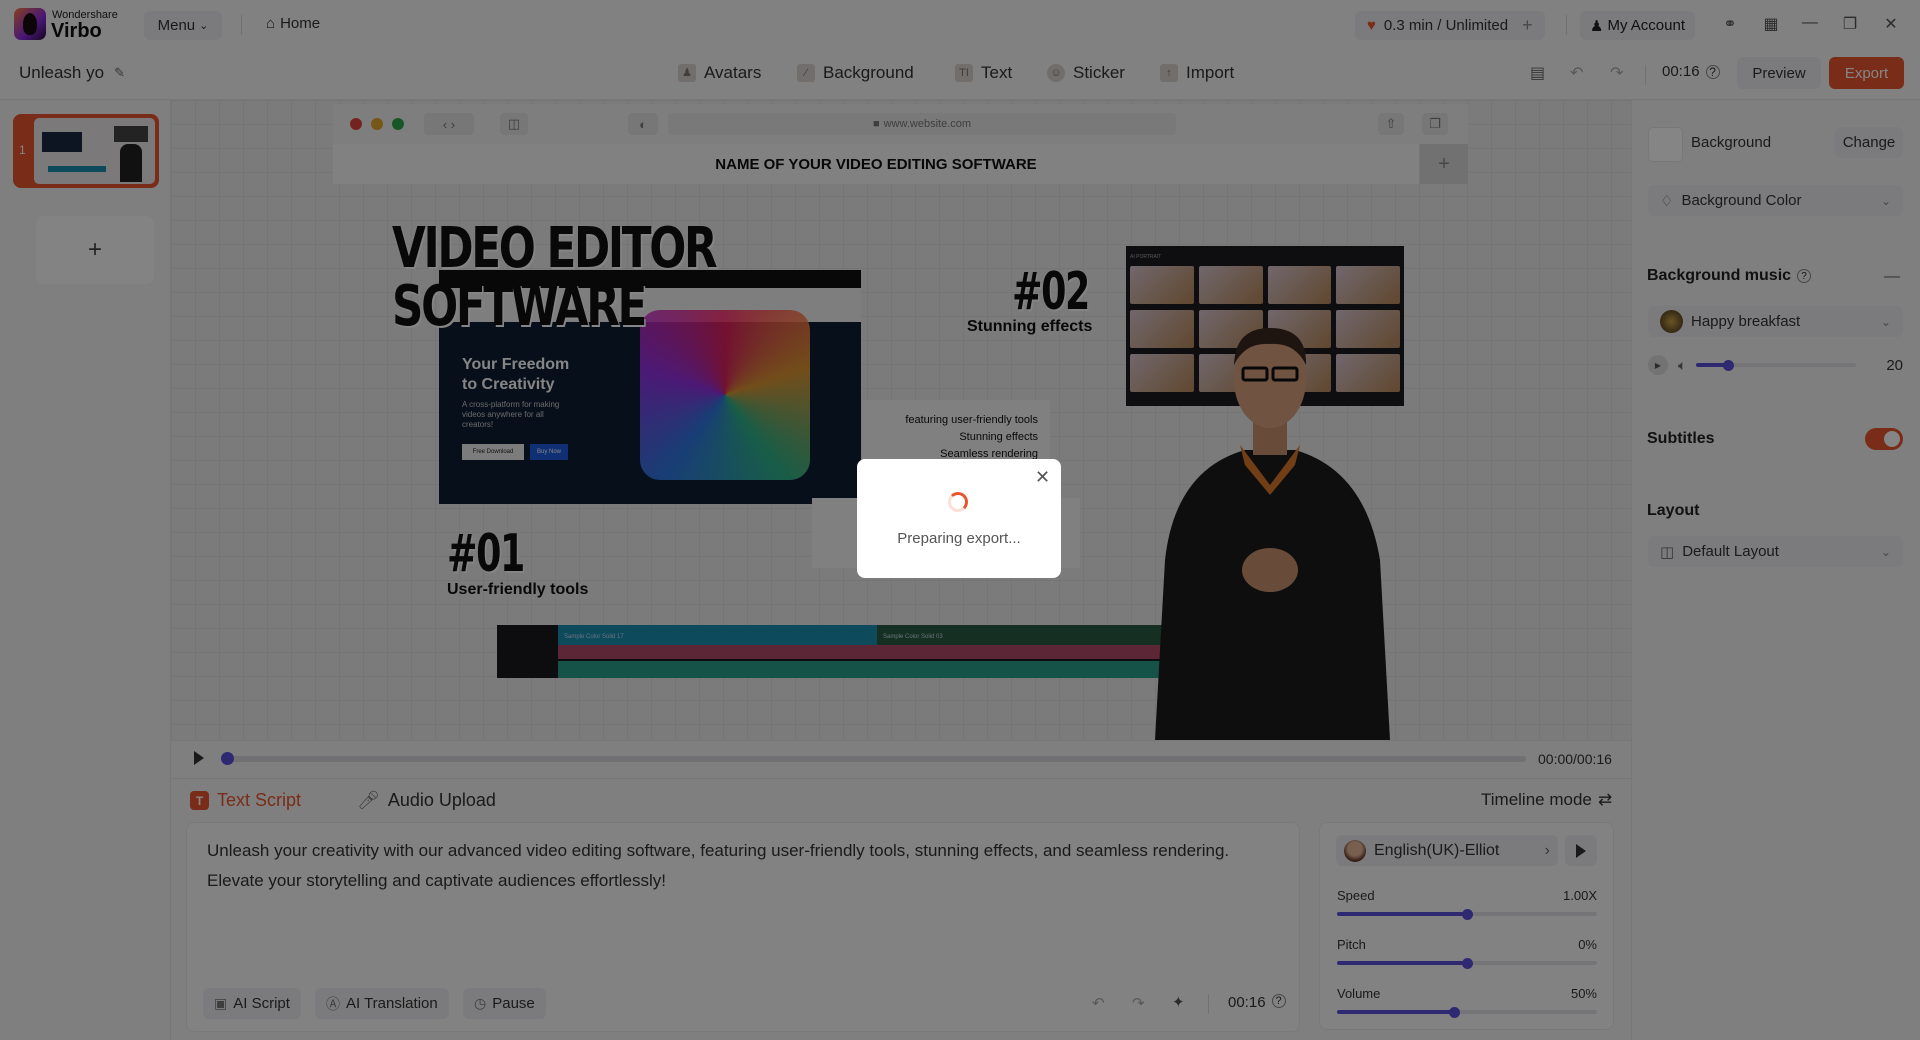 This screenshot has height=1040, width=1920. Describe the element at coordinates (959, 518) in the screenshot. I see `export-dialog` at that location.